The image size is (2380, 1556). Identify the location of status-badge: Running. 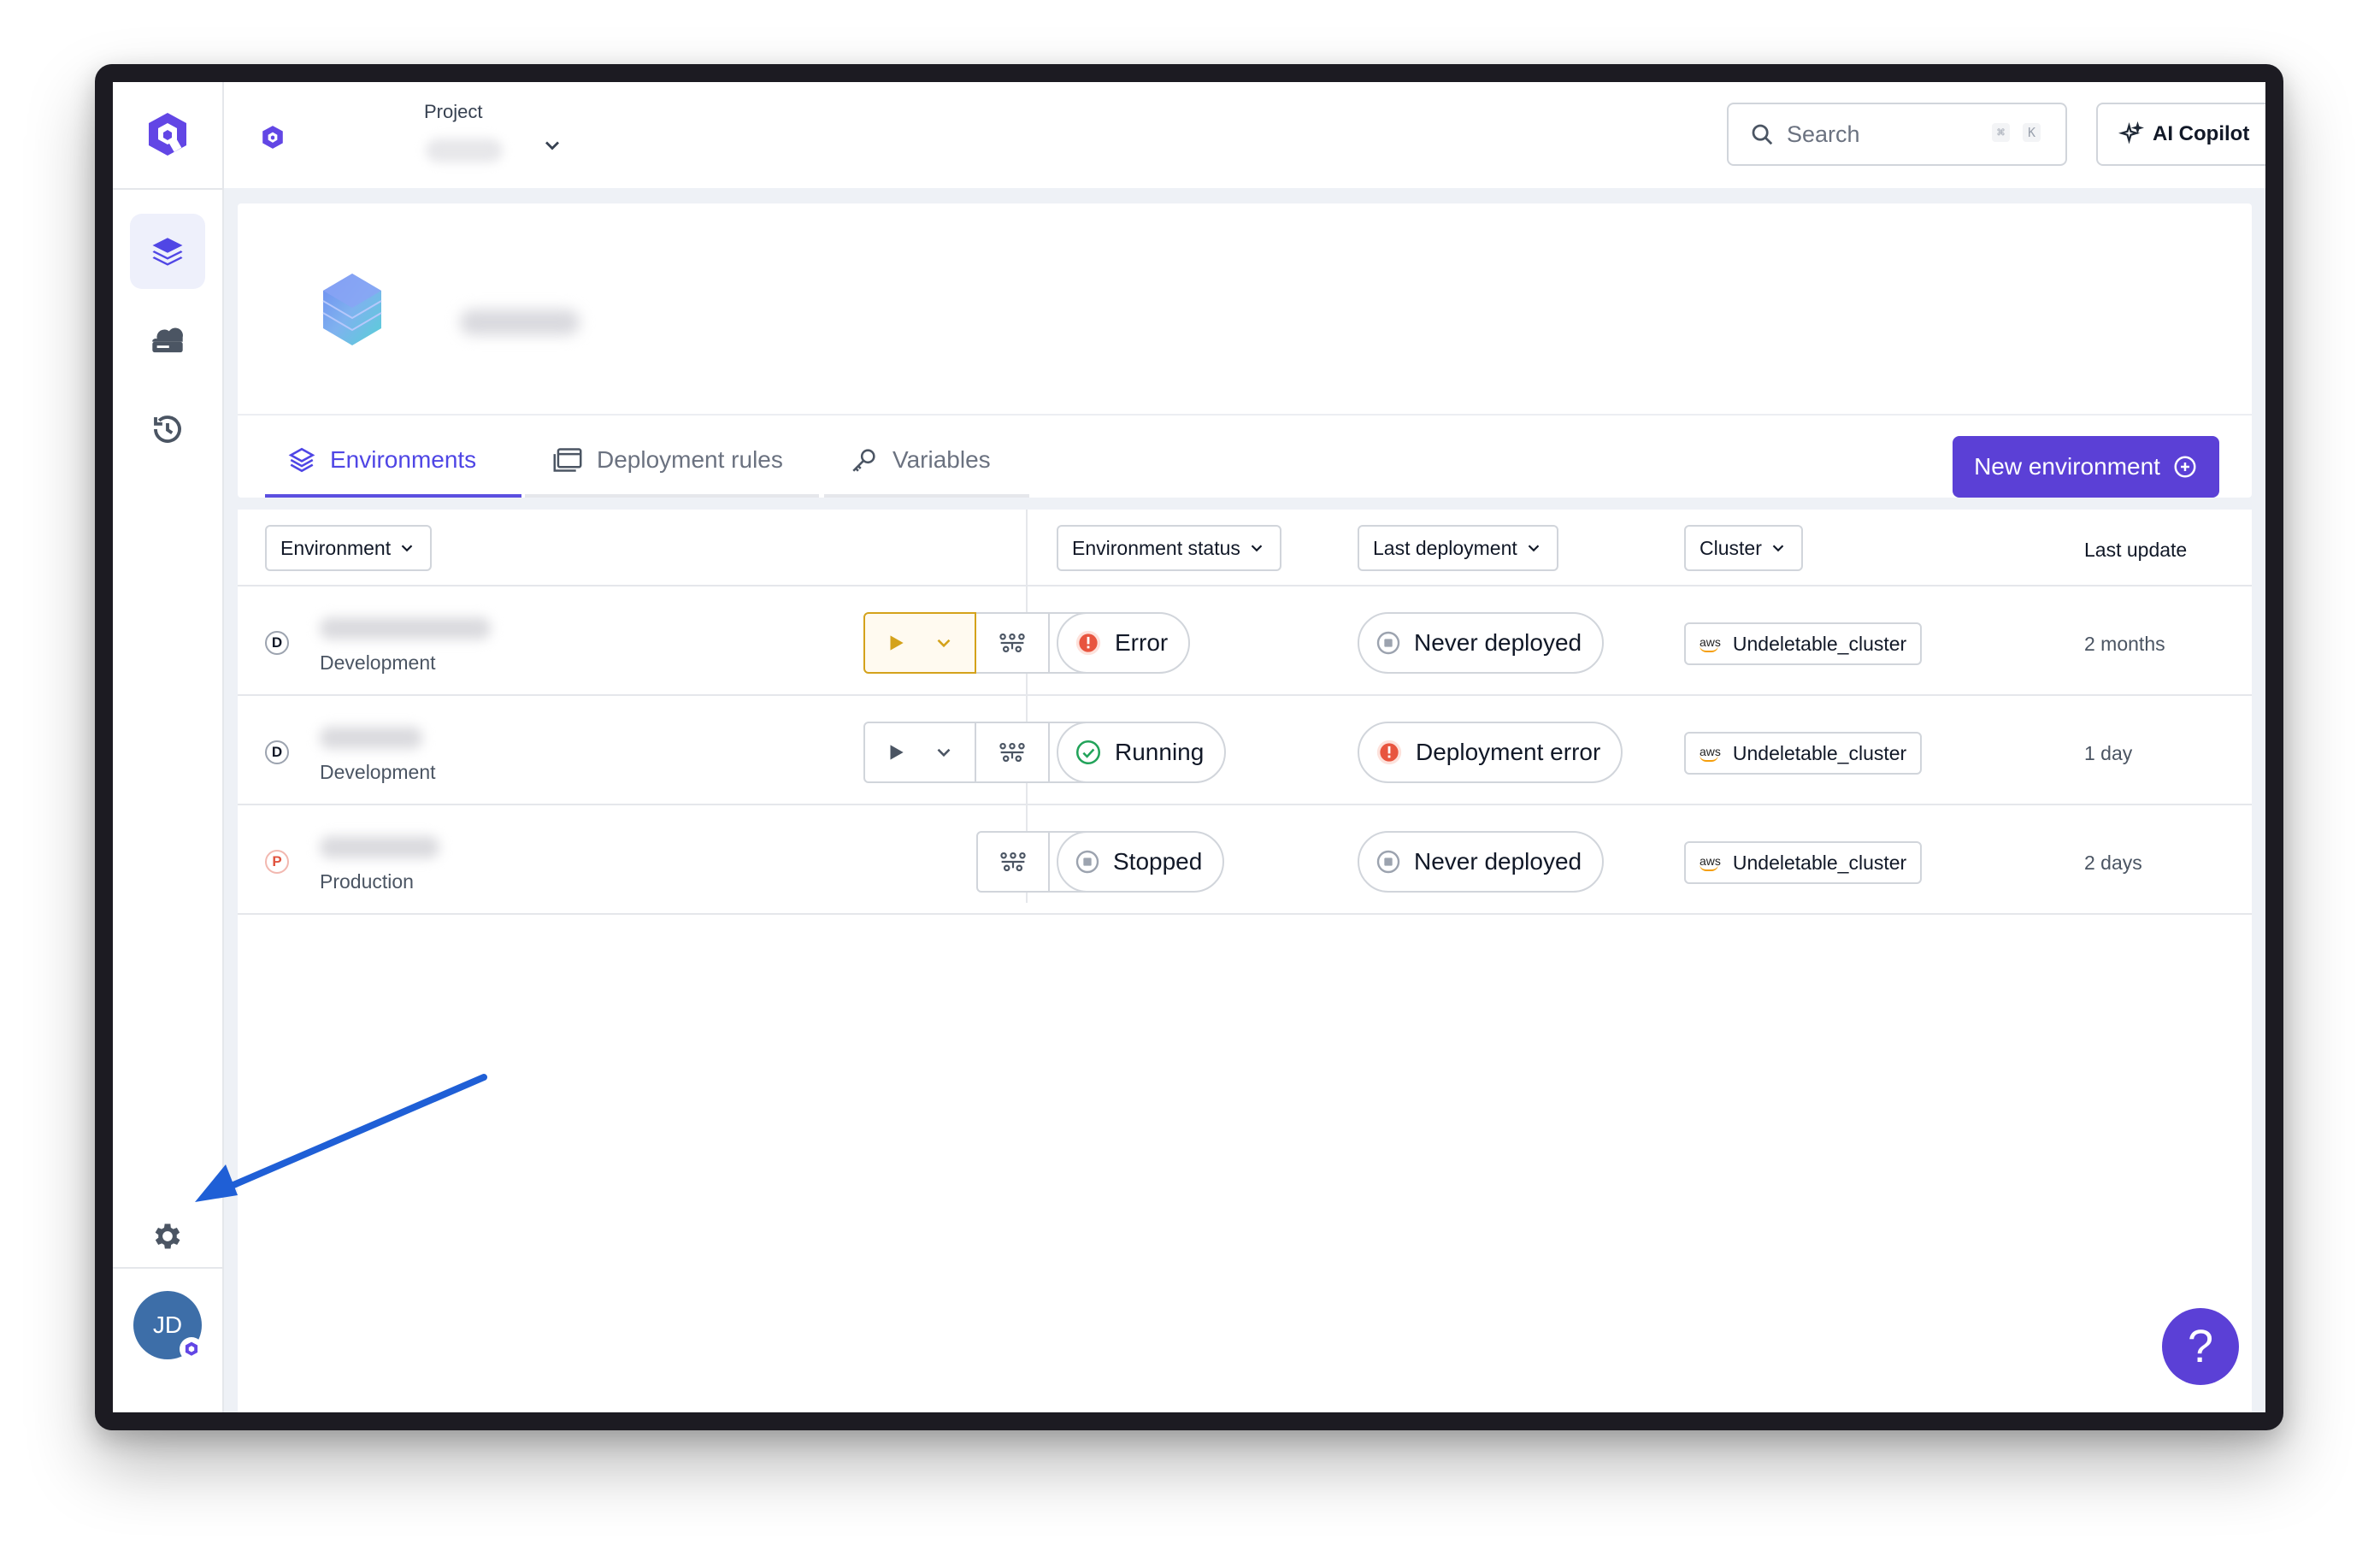
(1142, 752).